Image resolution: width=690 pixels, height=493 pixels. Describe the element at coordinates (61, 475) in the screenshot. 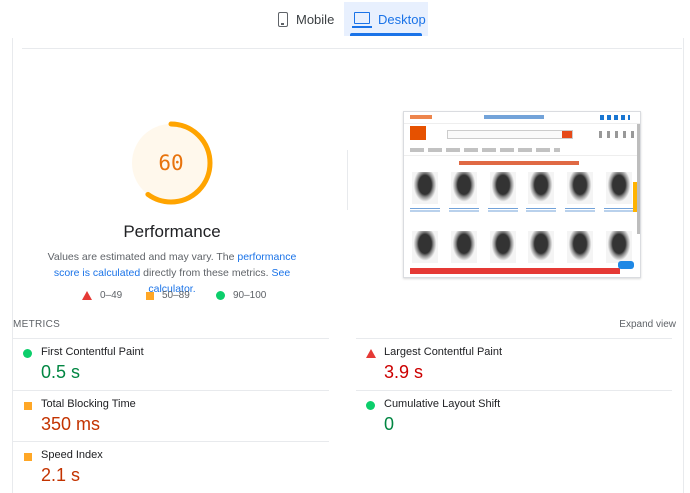

I see `metric-value: 2.1 s` at that location.